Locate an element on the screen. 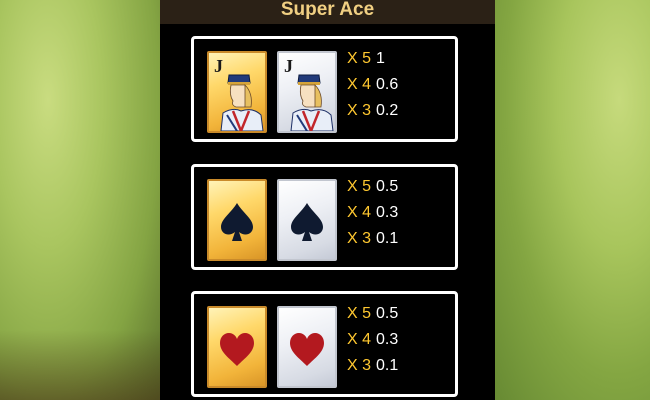 This screenshot has width=650, height=400. silver-jack-card-icon: J is located at coordinates (307, 92).